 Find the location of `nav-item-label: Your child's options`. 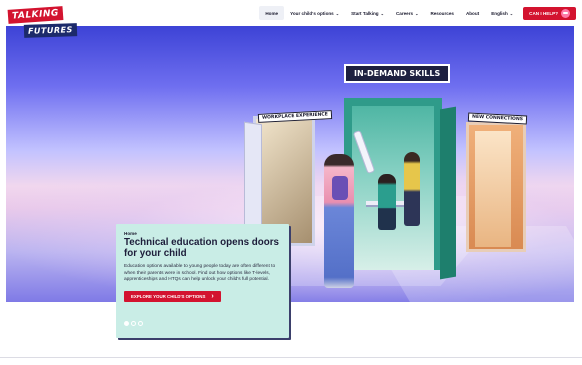

nav-item-label: Your child's options is located at coordinates (312, 13).